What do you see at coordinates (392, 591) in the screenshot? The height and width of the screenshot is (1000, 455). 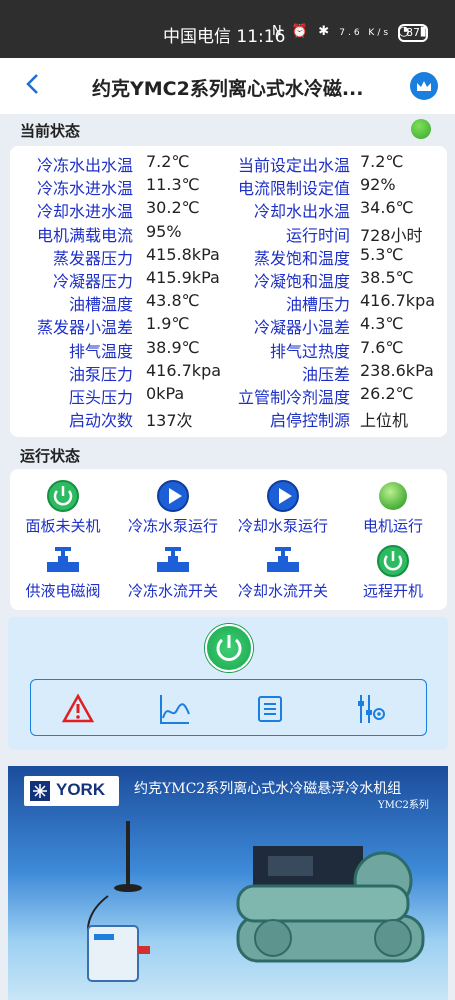 I see `run-status-label: 远程开机` at bounding box center [392, 591].